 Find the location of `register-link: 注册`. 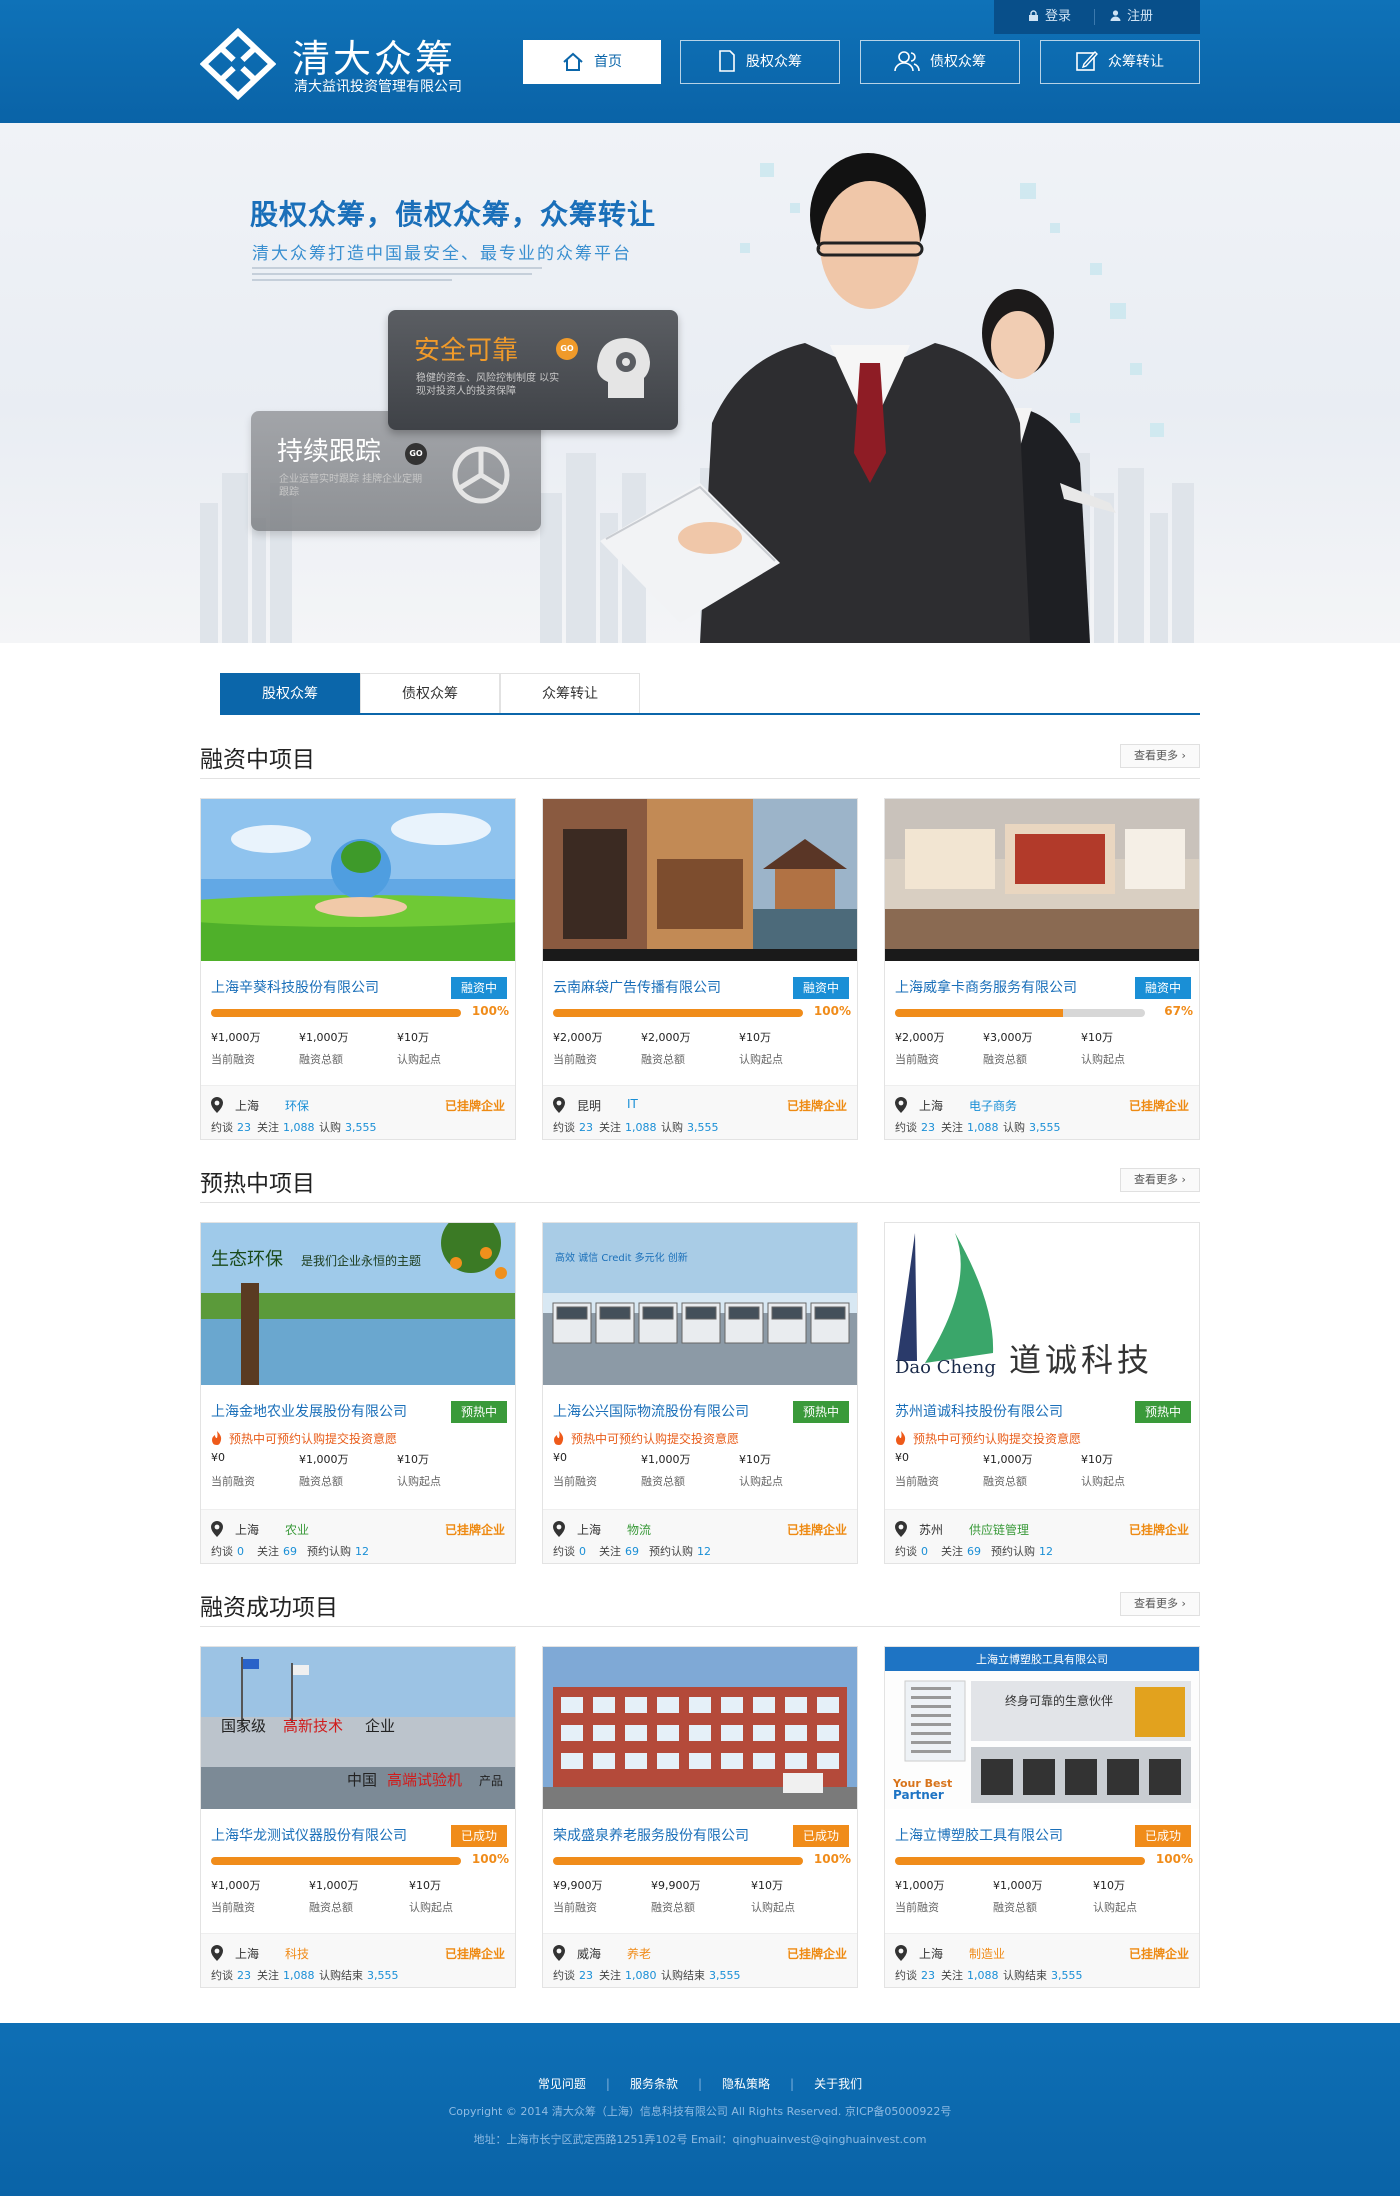

register-link: 注册 is located at coordinates (1131, 17).